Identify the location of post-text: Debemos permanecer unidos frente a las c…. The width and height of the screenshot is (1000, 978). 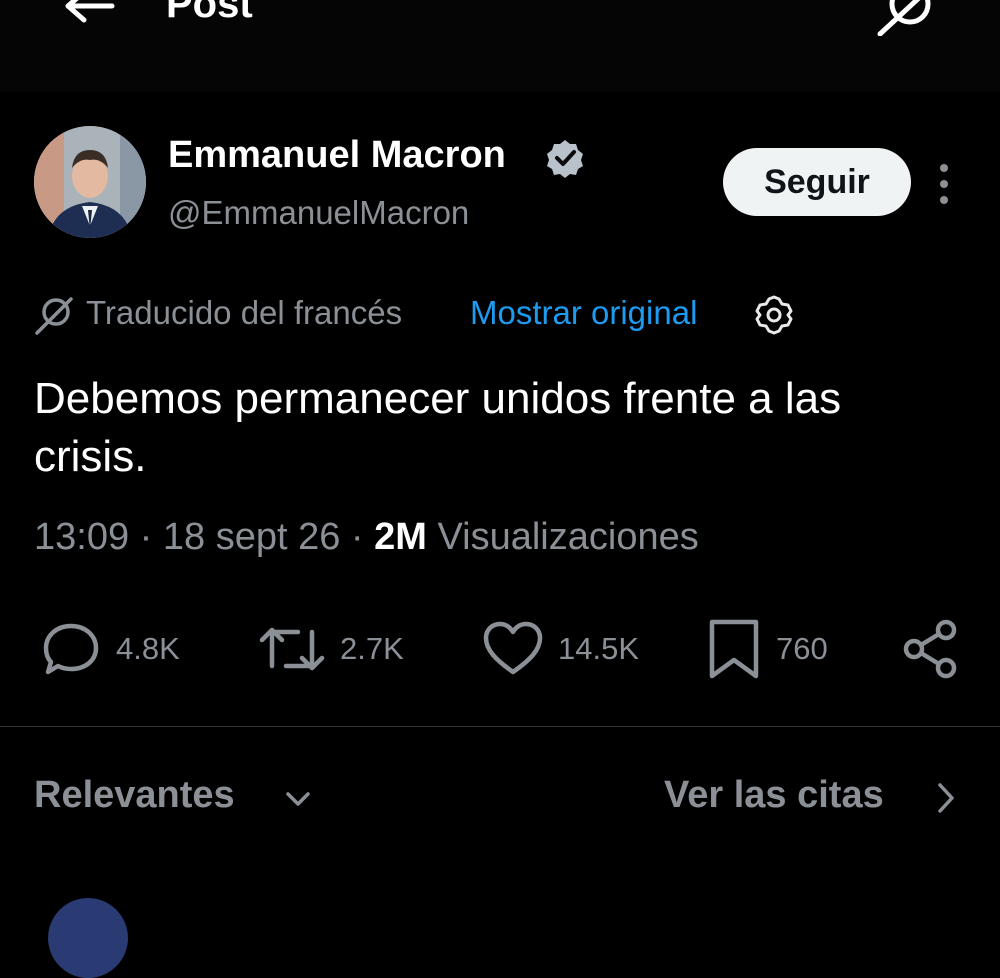
(438, 427).